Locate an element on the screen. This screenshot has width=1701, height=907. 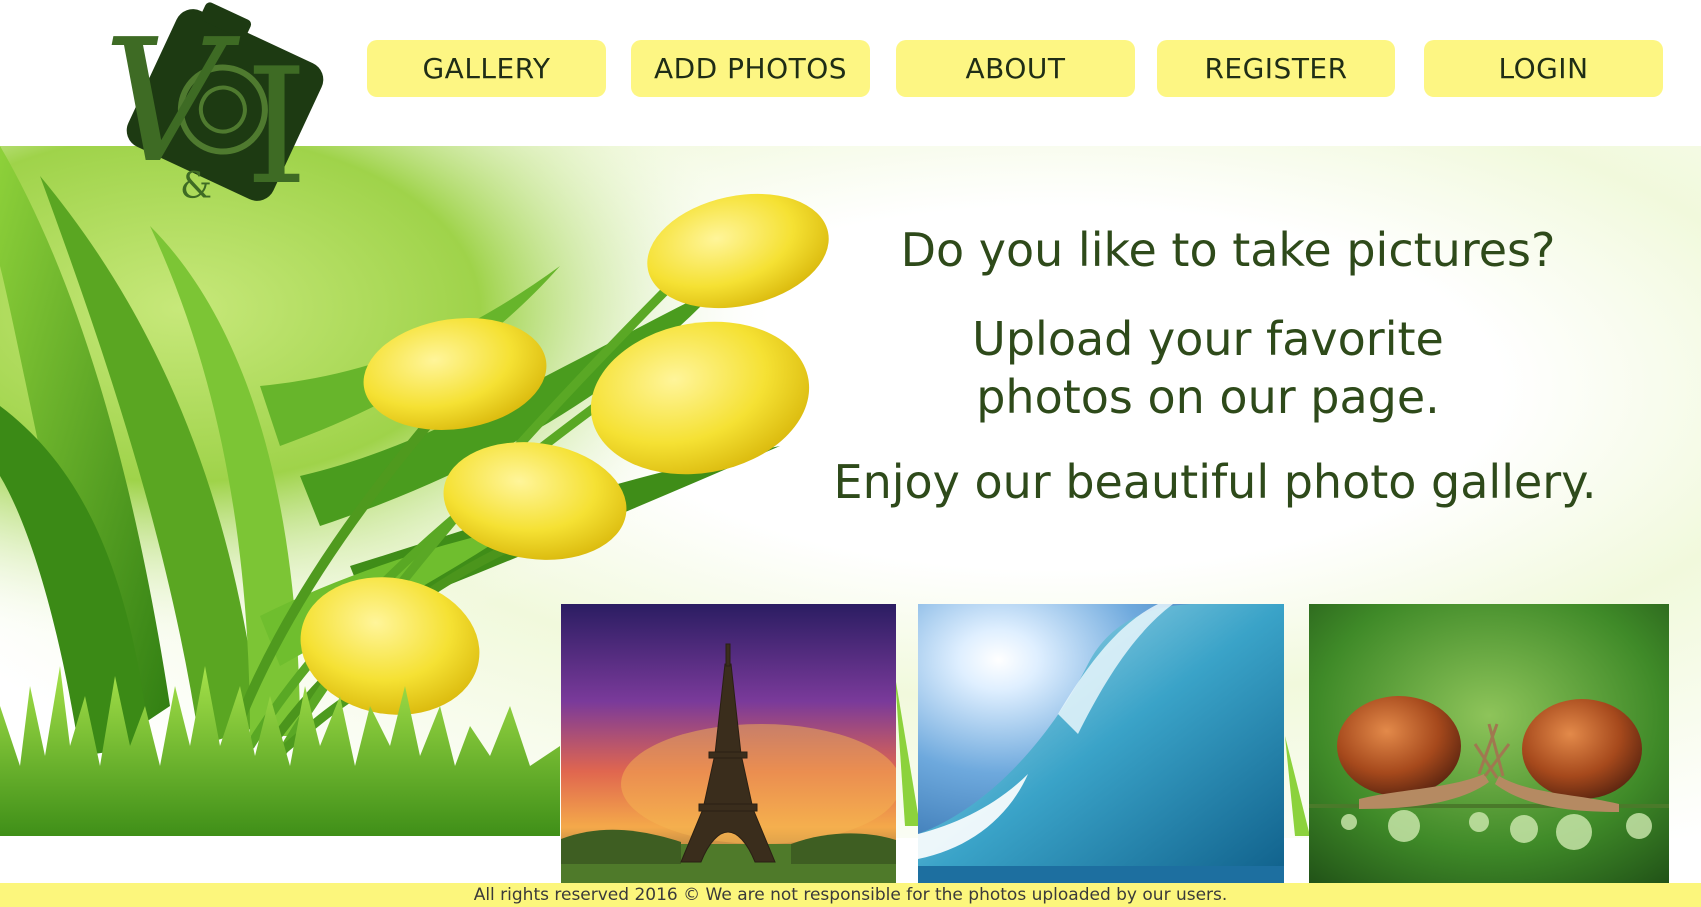
ocean-wave-image is located at coordinates (1101, 743).